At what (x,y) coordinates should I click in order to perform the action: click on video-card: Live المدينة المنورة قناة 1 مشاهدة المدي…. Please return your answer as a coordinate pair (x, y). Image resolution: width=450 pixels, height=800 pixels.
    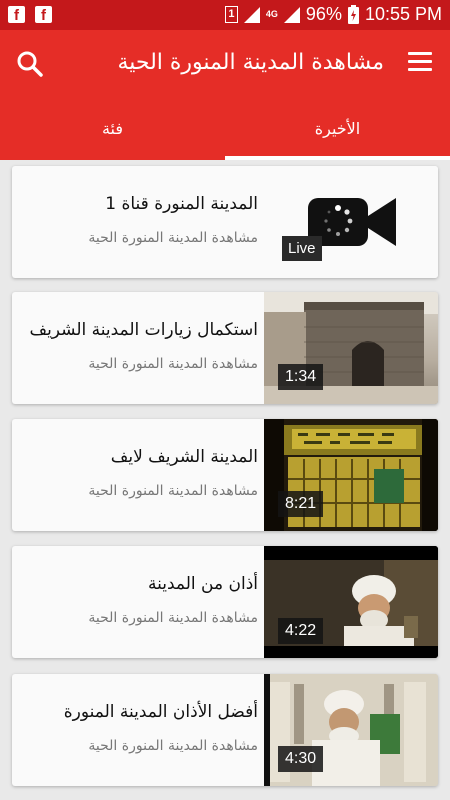
    Looking at the image, I should click on (225, 222).